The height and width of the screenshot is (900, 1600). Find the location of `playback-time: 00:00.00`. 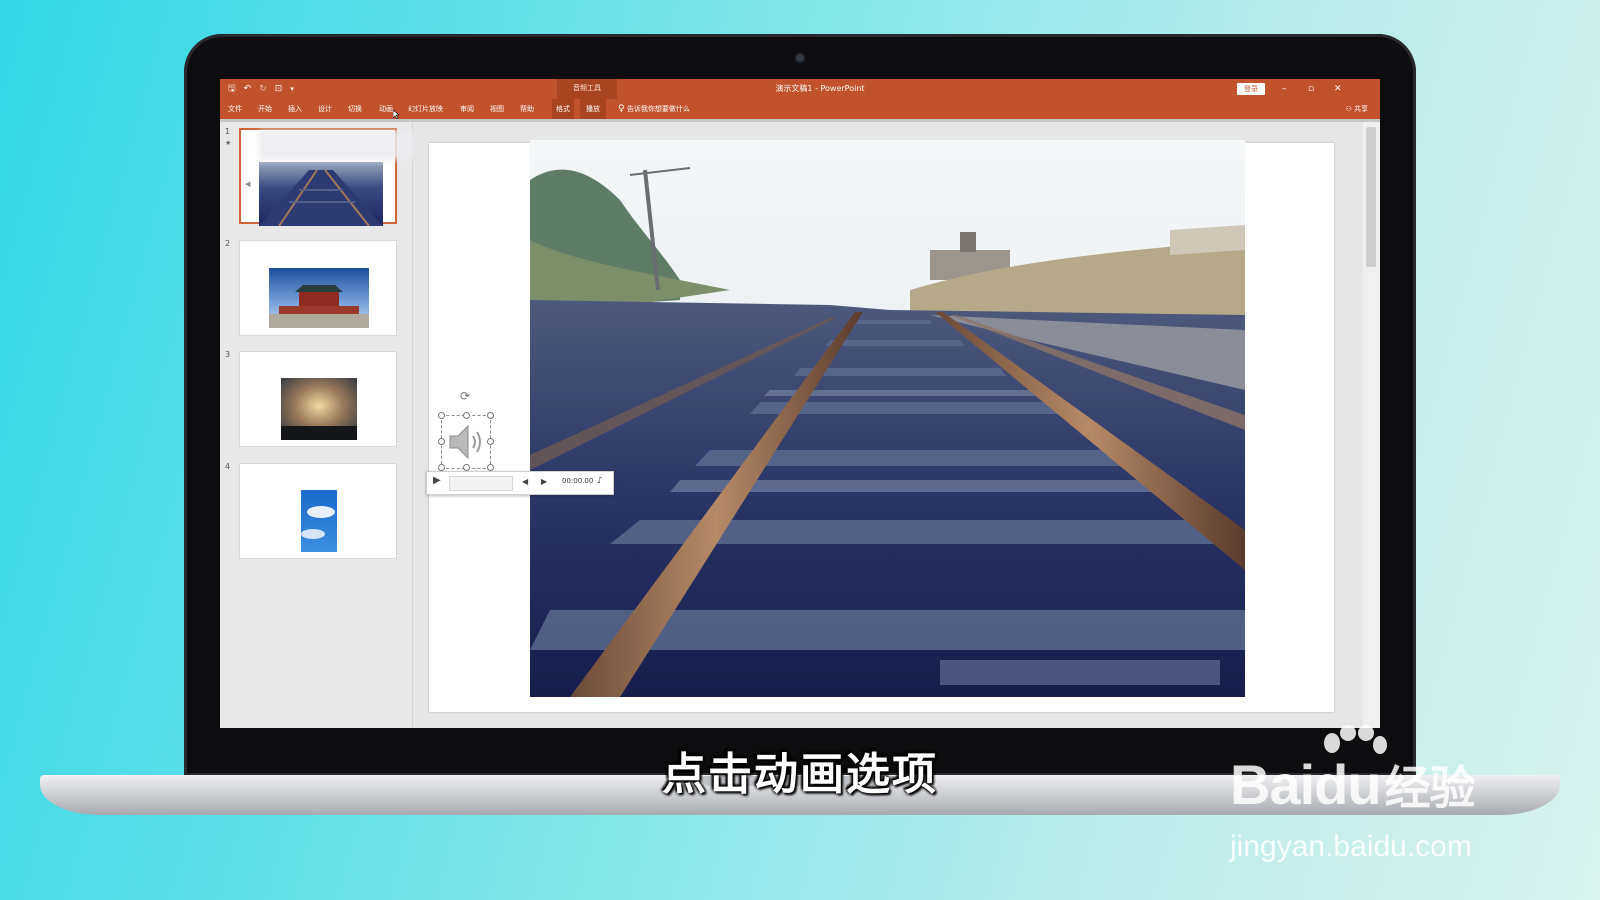

playback-time: 00:00.00 is located at coordinates (578, 481).